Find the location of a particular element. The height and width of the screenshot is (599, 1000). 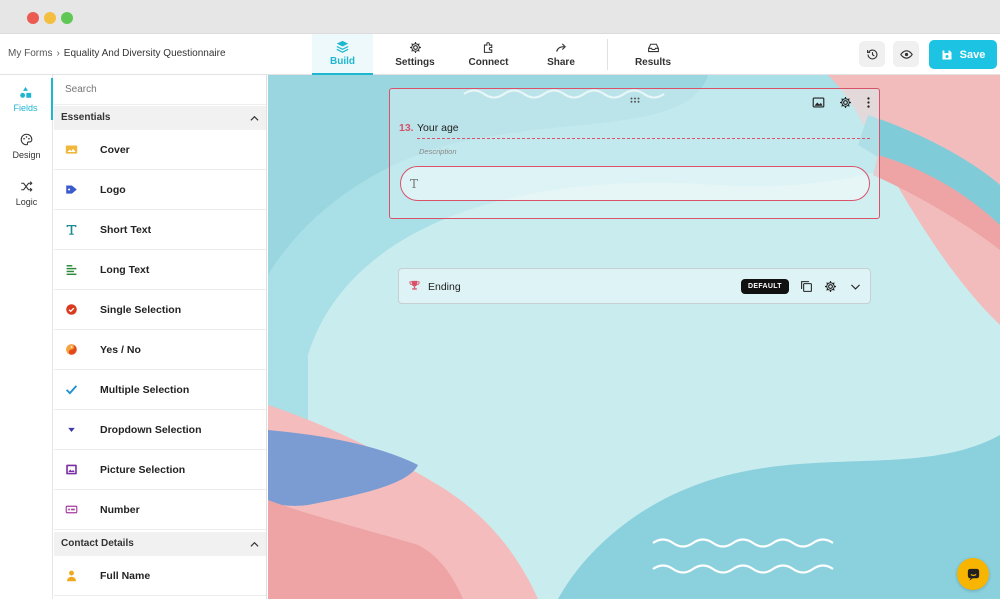

field-item-single-selection: Single Selection is located at coordinates (160, 310).